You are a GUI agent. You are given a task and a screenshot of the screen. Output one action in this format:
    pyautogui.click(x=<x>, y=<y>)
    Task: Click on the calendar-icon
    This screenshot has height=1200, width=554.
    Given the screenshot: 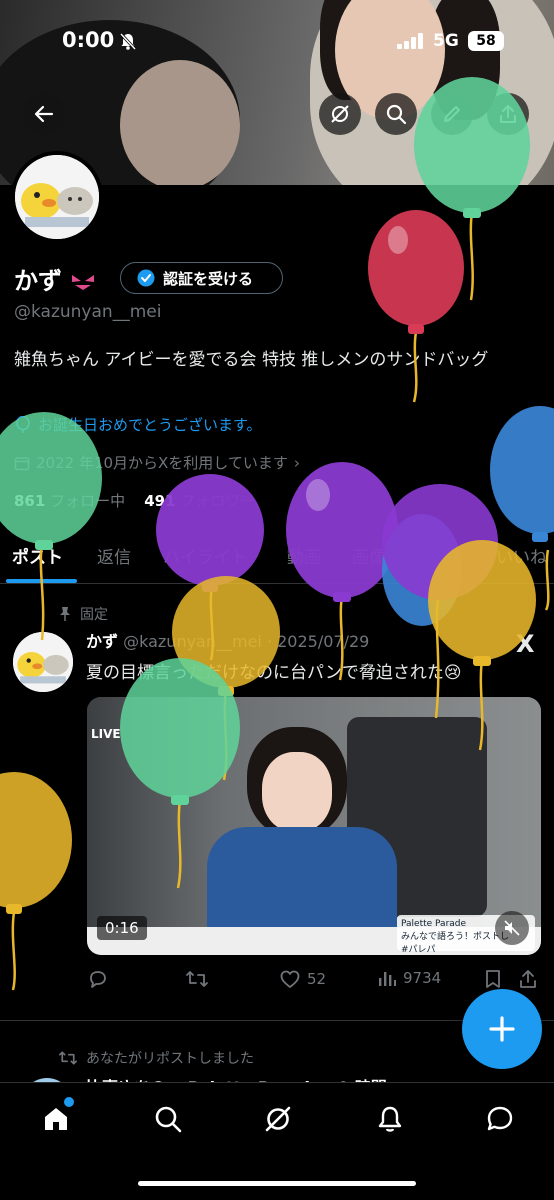 What is the action you would take?
    pyautogui.click(x=22, y=463)
    